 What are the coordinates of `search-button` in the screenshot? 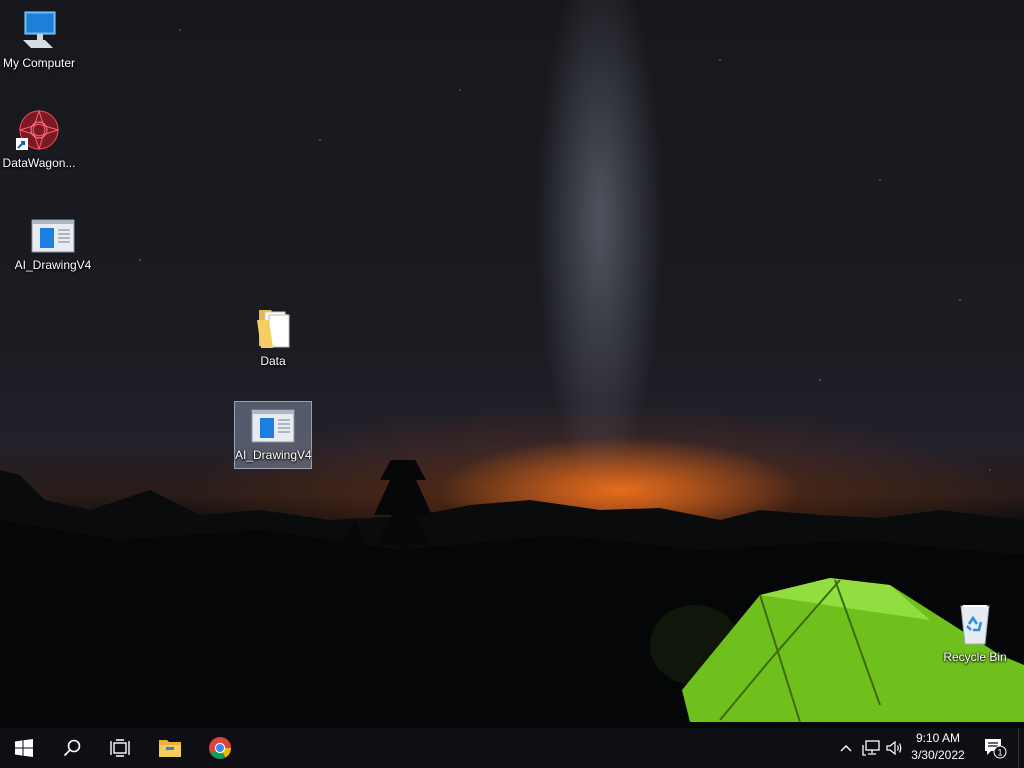 It's located at (72, 748).